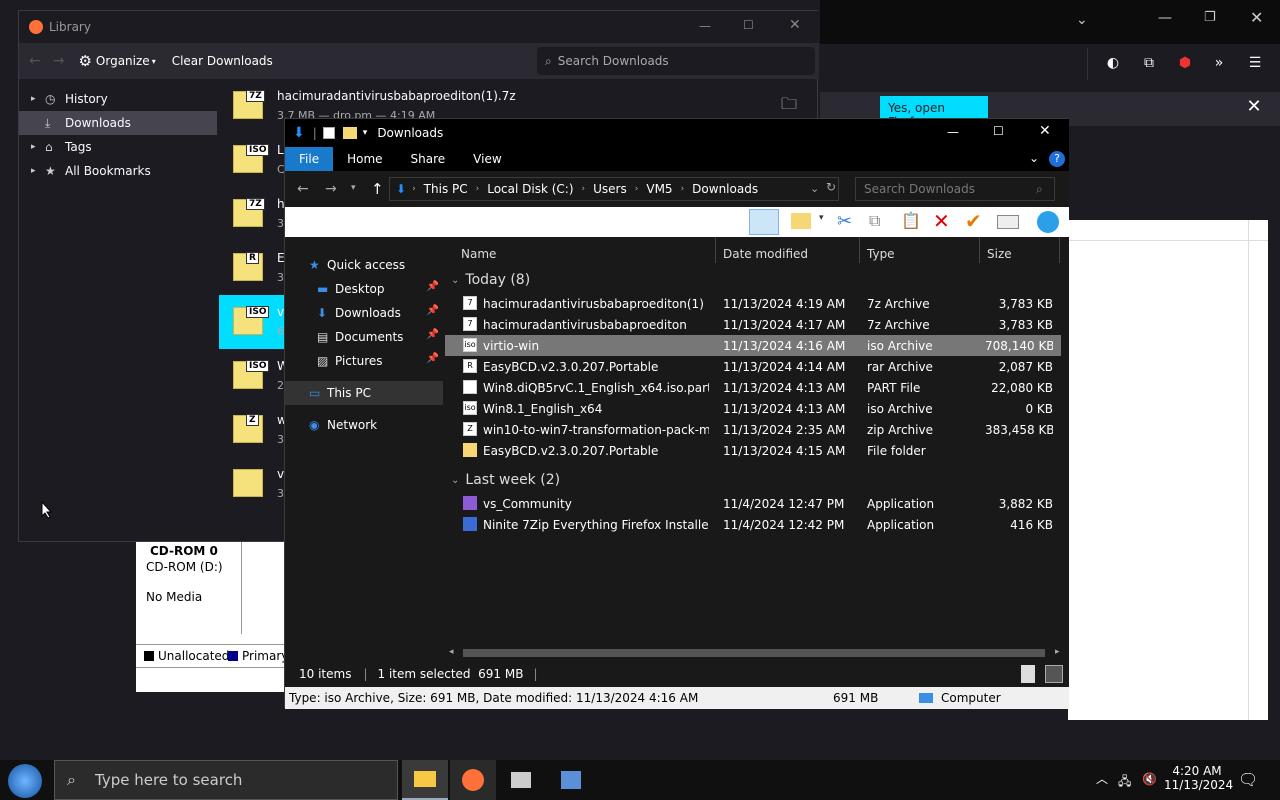  Describe the element at coordinates (753, 480) in the screenshot. I see `file-group-header: ⌄ Last week (2)` at that location.